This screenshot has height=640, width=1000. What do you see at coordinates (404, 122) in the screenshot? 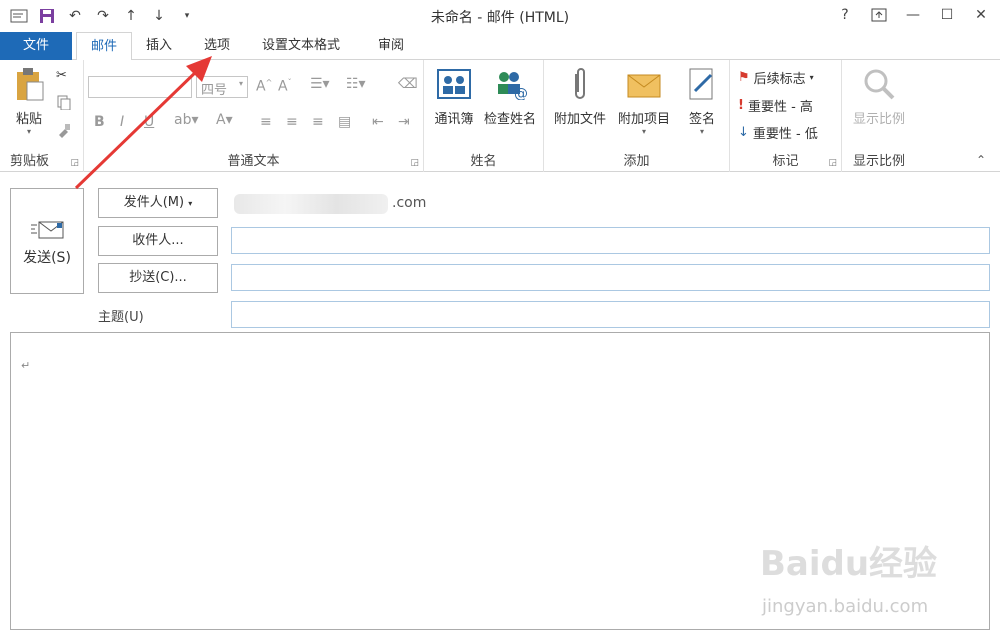
I see `increase-indent-icon: ⇥` at bounding box center [404, 122].